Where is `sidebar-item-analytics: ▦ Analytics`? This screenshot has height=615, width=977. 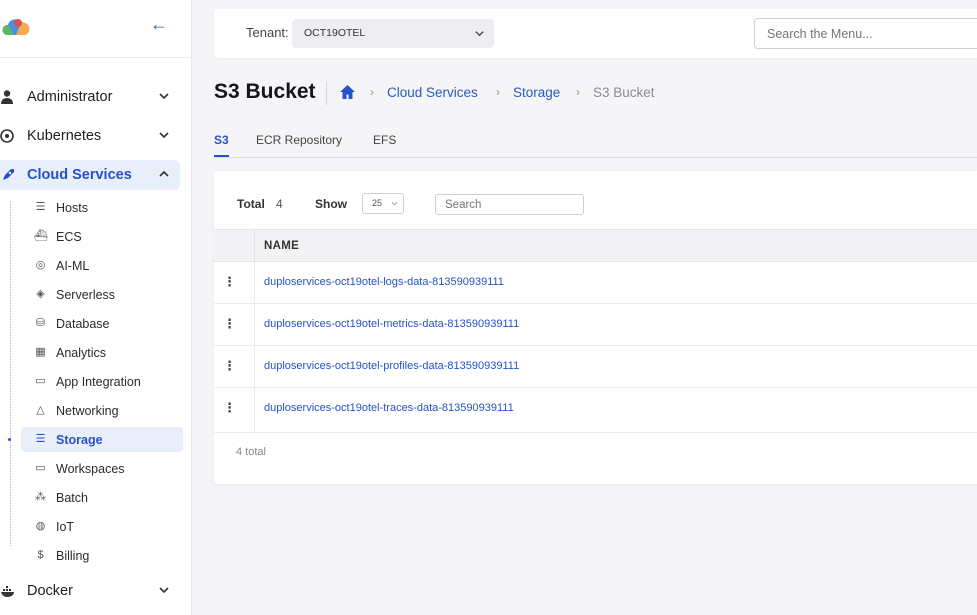
sidebar-item-analytics: ▦ Analytics is located at coordinates (102, 352).